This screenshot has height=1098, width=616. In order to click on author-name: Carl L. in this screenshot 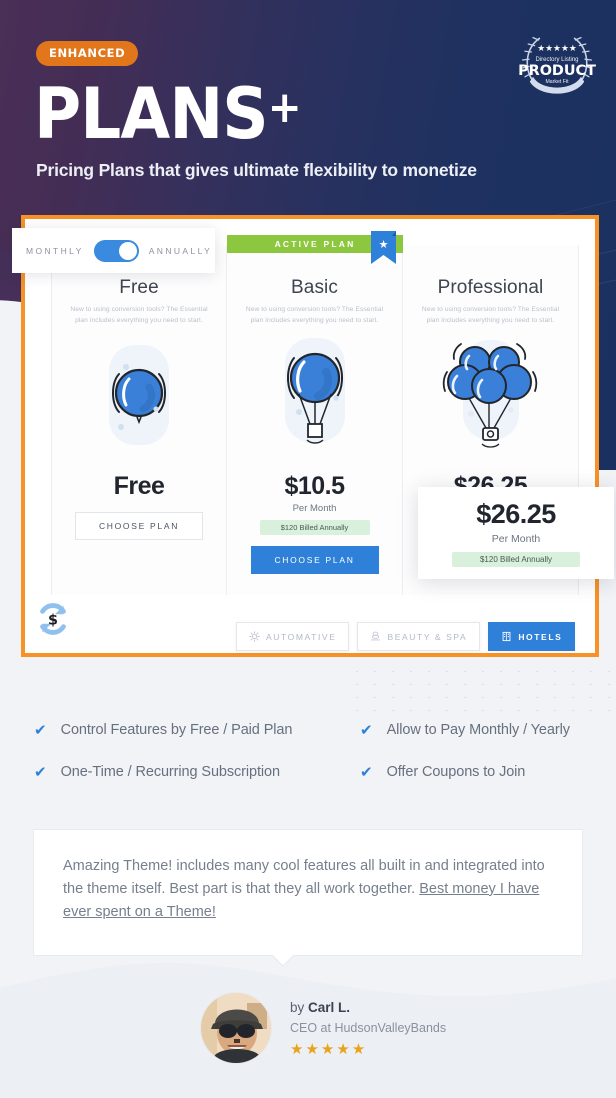, I will do `click(329, 1007)`.